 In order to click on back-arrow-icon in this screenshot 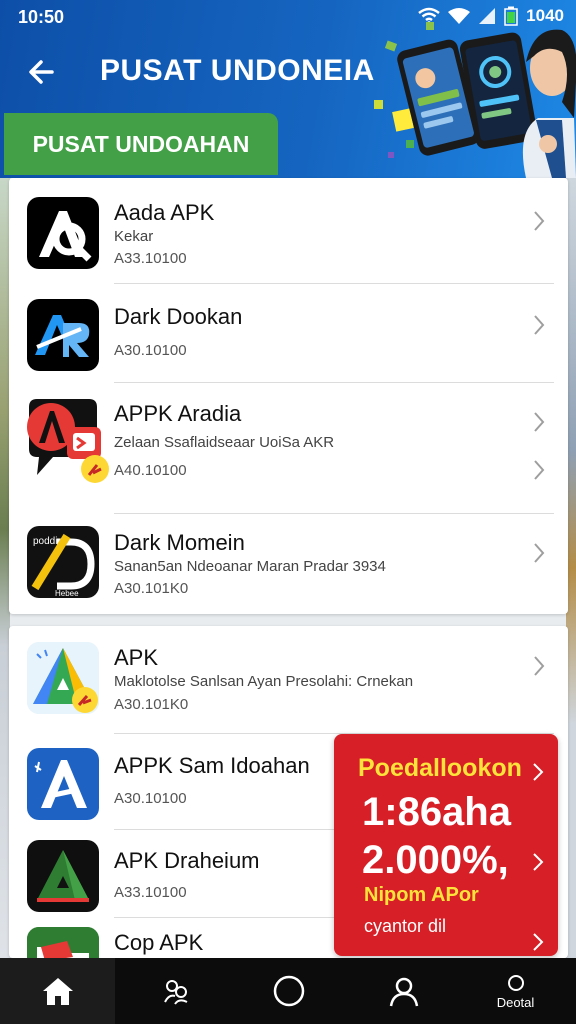, I will do `click(42, 72)`.